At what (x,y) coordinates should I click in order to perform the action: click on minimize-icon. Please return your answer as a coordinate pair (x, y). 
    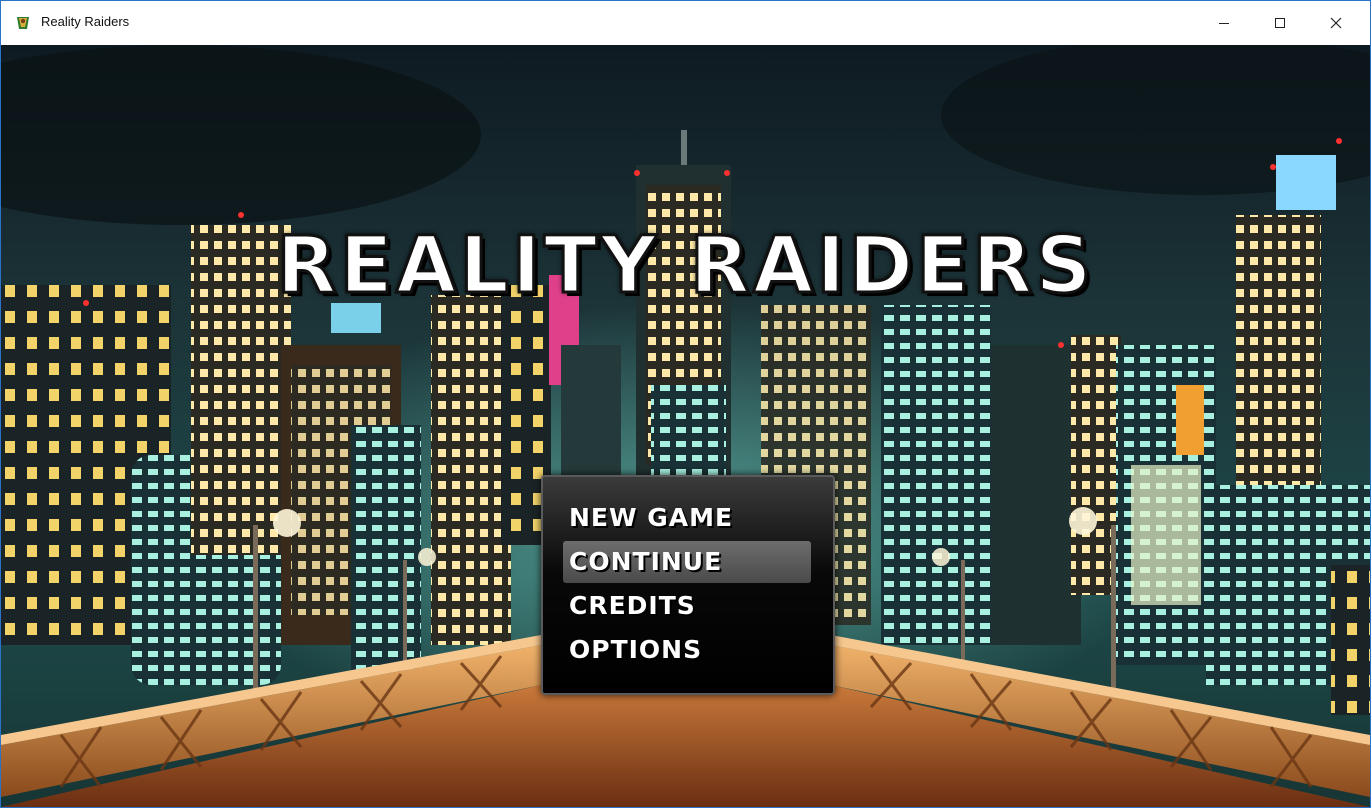
    Looking at the image, I should click on (1224, 23).